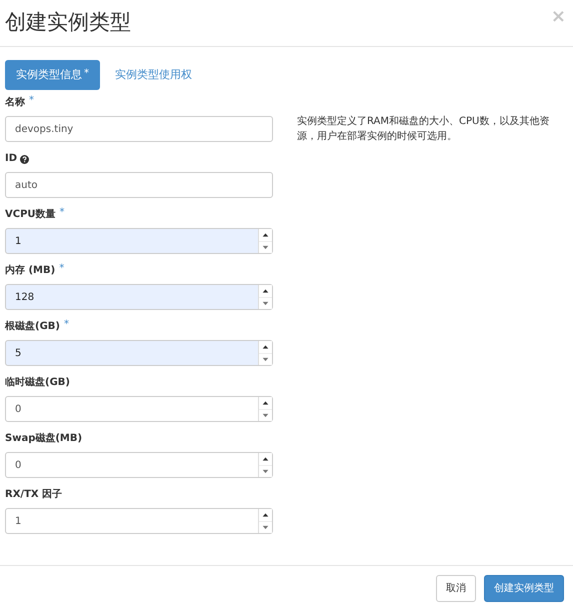  What do you see at coordinates (52, 75) in the screenshot?
I see `tab: 实例类型信息 *` at bounding box center [52, 75].